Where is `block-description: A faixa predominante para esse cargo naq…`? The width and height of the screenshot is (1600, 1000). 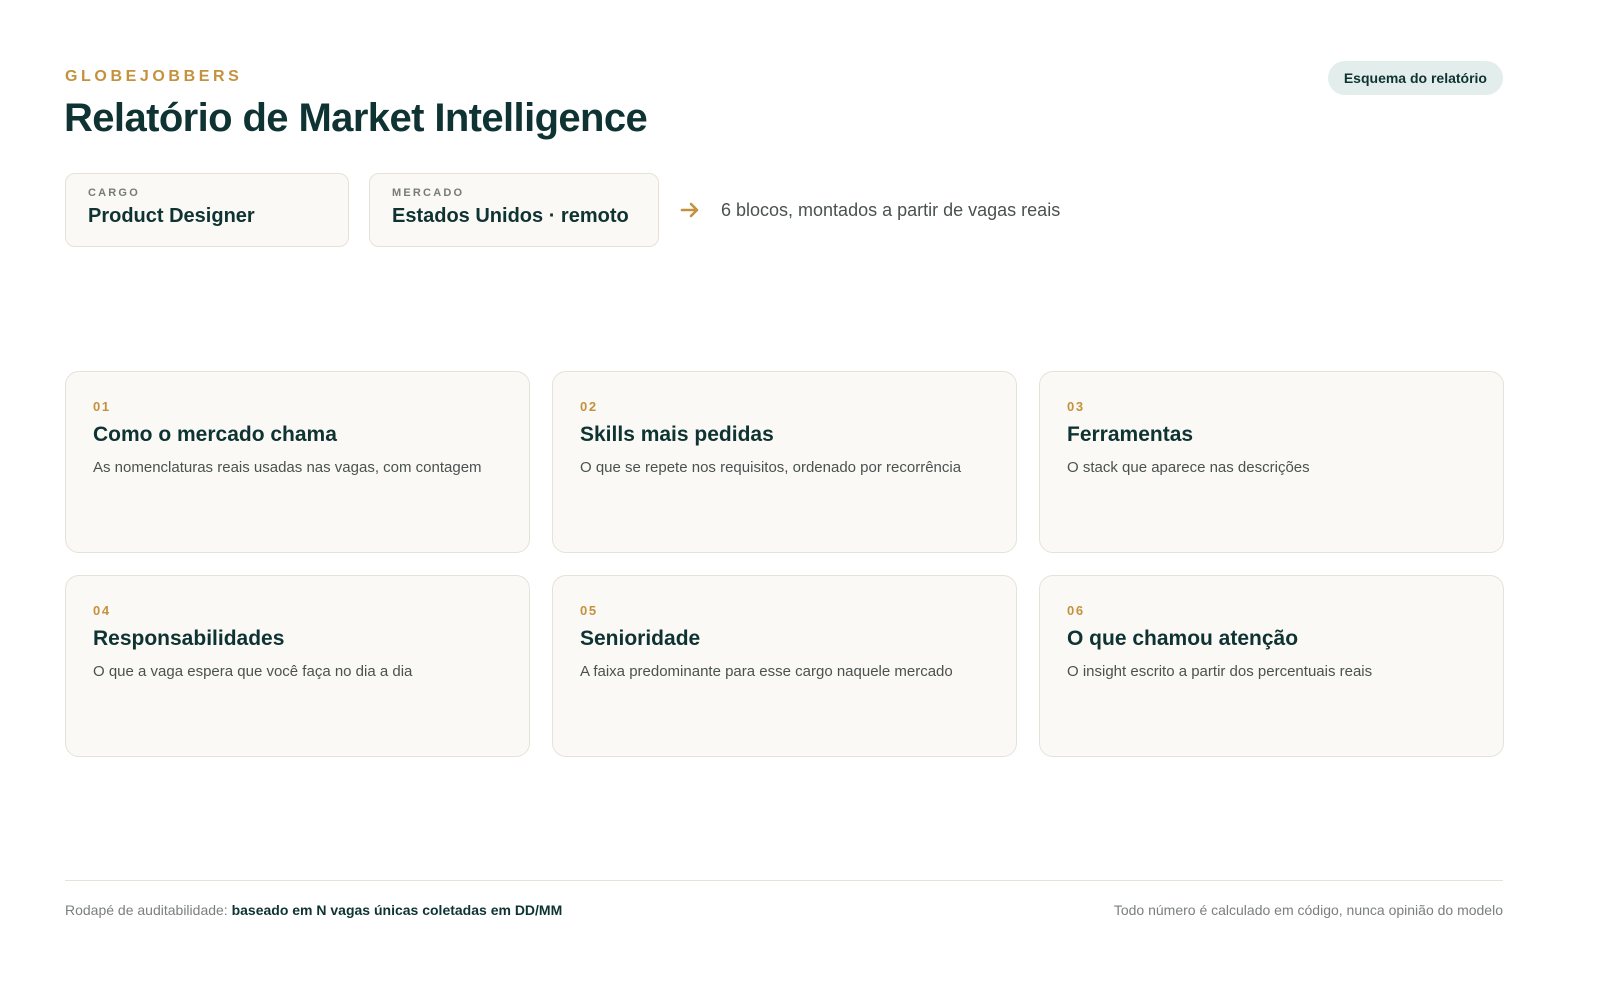 block-description: A faixa predominante para esse cargo naq… is located at coordinates (766, 671).